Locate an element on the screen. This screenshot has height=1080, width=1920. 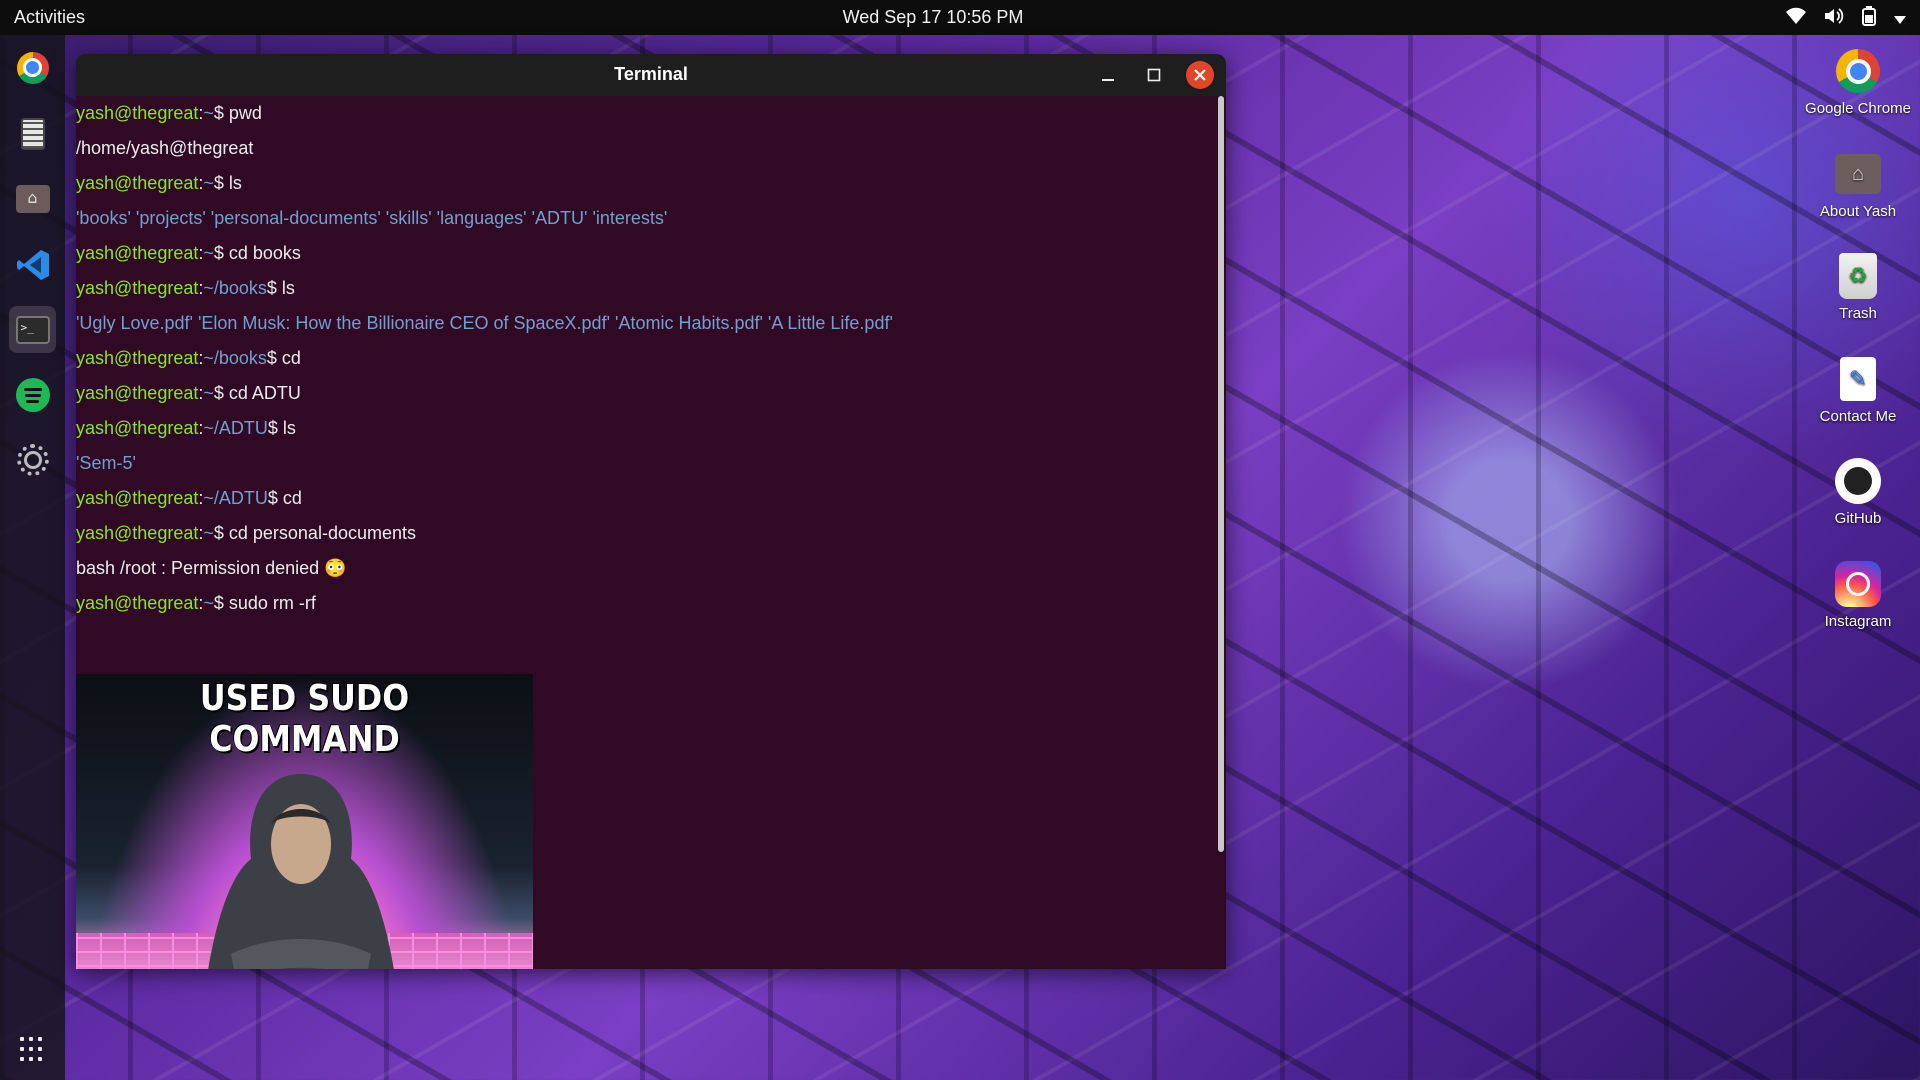
app-grid-icon is located at coordinates (32, 1049).